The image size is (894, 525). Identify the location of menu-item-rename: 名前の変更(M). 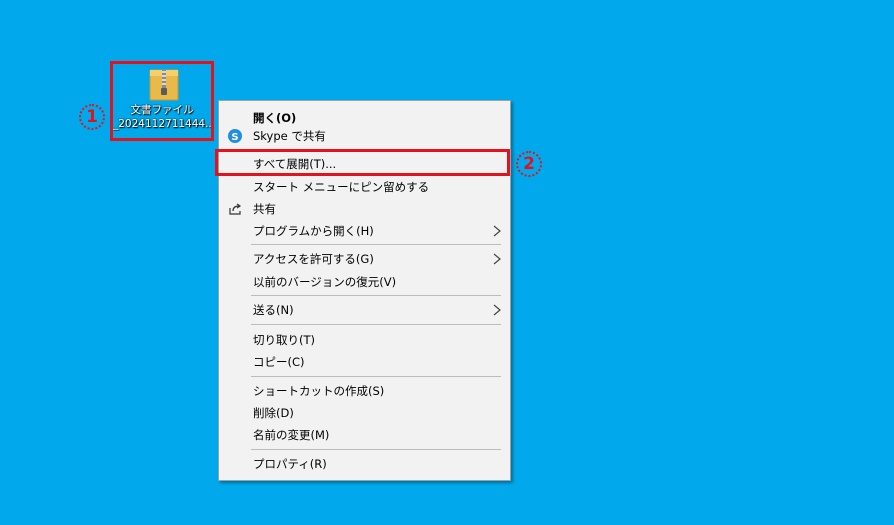
(364, 435).